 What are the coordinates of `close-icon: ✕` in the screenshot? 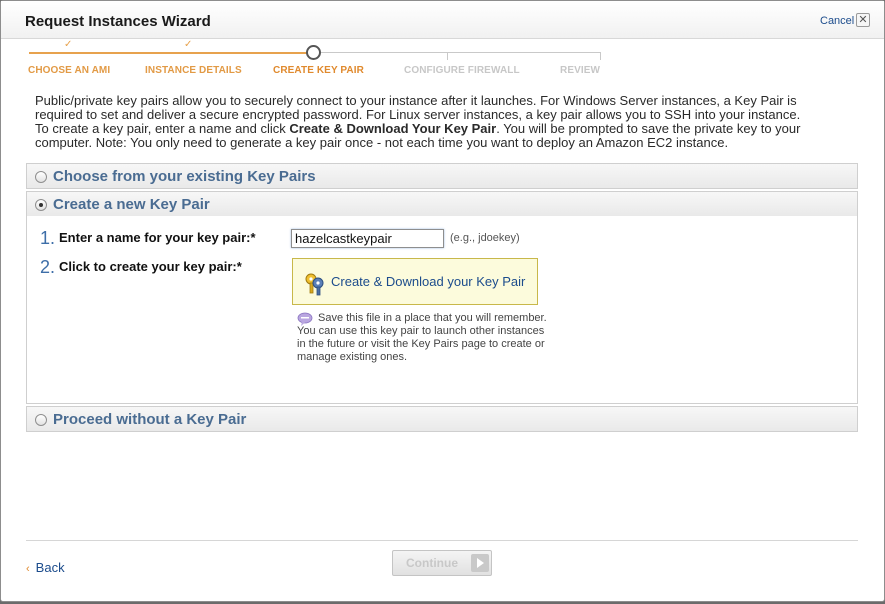 It's located at (863, 20).